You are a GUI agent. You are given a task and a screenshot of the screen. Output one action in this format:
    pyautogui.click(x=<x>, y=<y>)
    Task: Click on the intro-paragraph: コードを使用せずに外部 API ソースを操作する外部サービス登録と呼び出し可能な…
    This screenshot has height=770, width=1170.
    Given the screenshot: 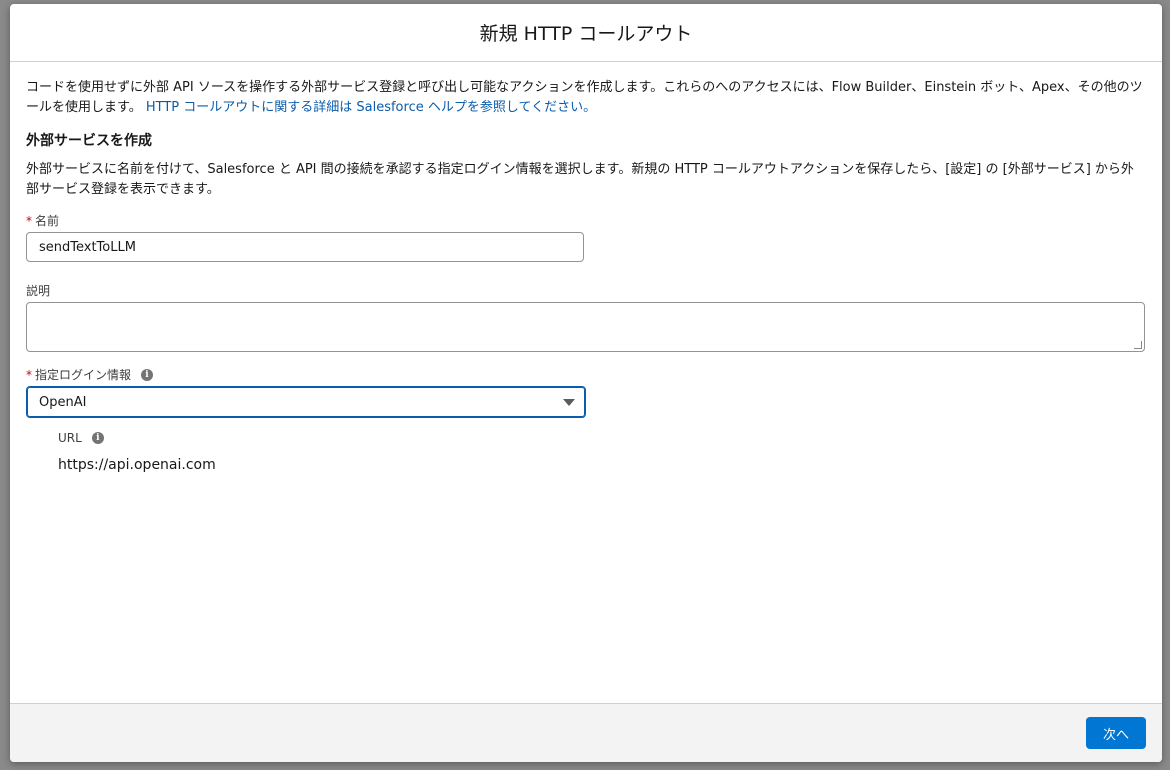 What is the action you would take?
    pyautogui.click(x=586, y=98)
    